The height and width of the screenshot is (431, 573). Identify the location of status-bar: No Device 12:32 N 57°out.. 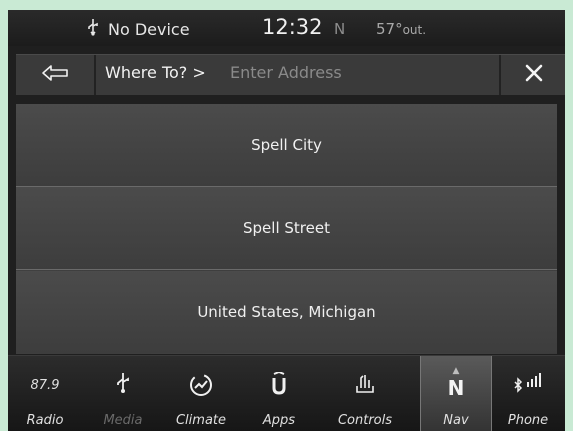
(286, 28).